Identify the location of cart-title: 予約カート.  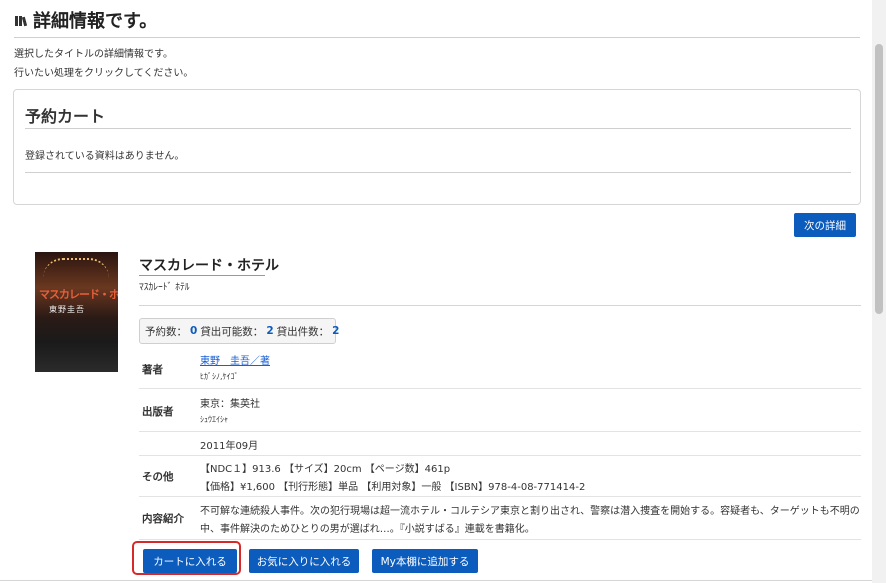
(65, 116).